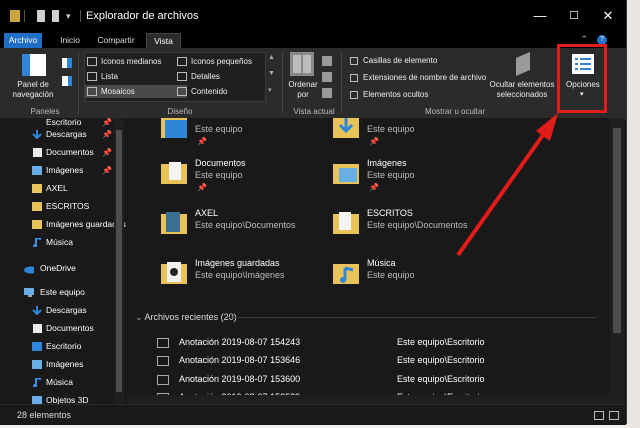 Image resolution: width=640 pixels, height=428 pixels. Describe the element at coordinates (190, 317) in the screenshot. I see `recent-files-title: Archivos recientes (20)` at that location.